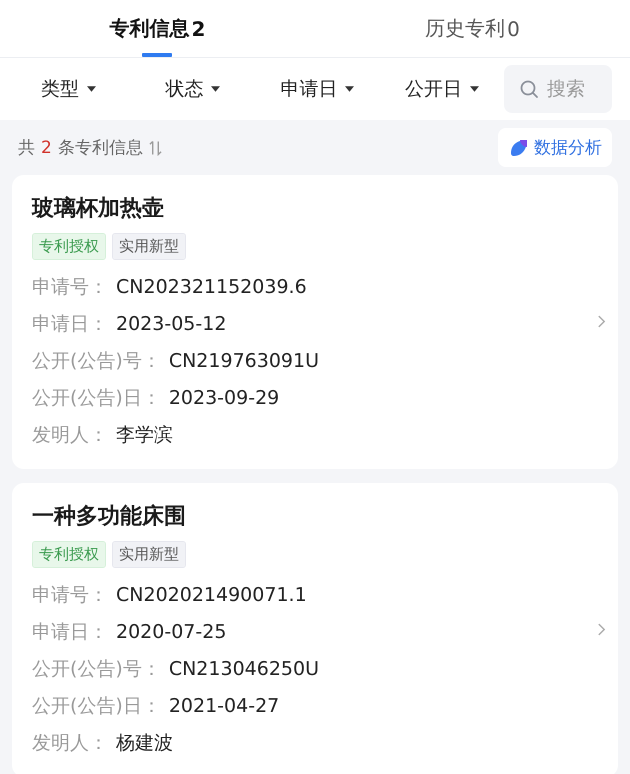  I want to click on filter-dropdown: 类型, so click(68, 89).